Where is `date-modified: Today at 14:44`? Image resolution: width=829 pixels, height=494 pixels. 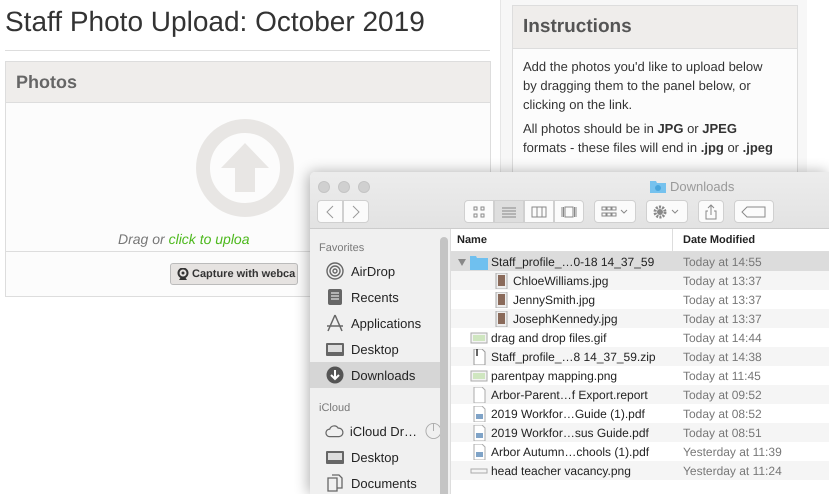
date-modified: Today at 14:44 is located at coordinates (722, 337).